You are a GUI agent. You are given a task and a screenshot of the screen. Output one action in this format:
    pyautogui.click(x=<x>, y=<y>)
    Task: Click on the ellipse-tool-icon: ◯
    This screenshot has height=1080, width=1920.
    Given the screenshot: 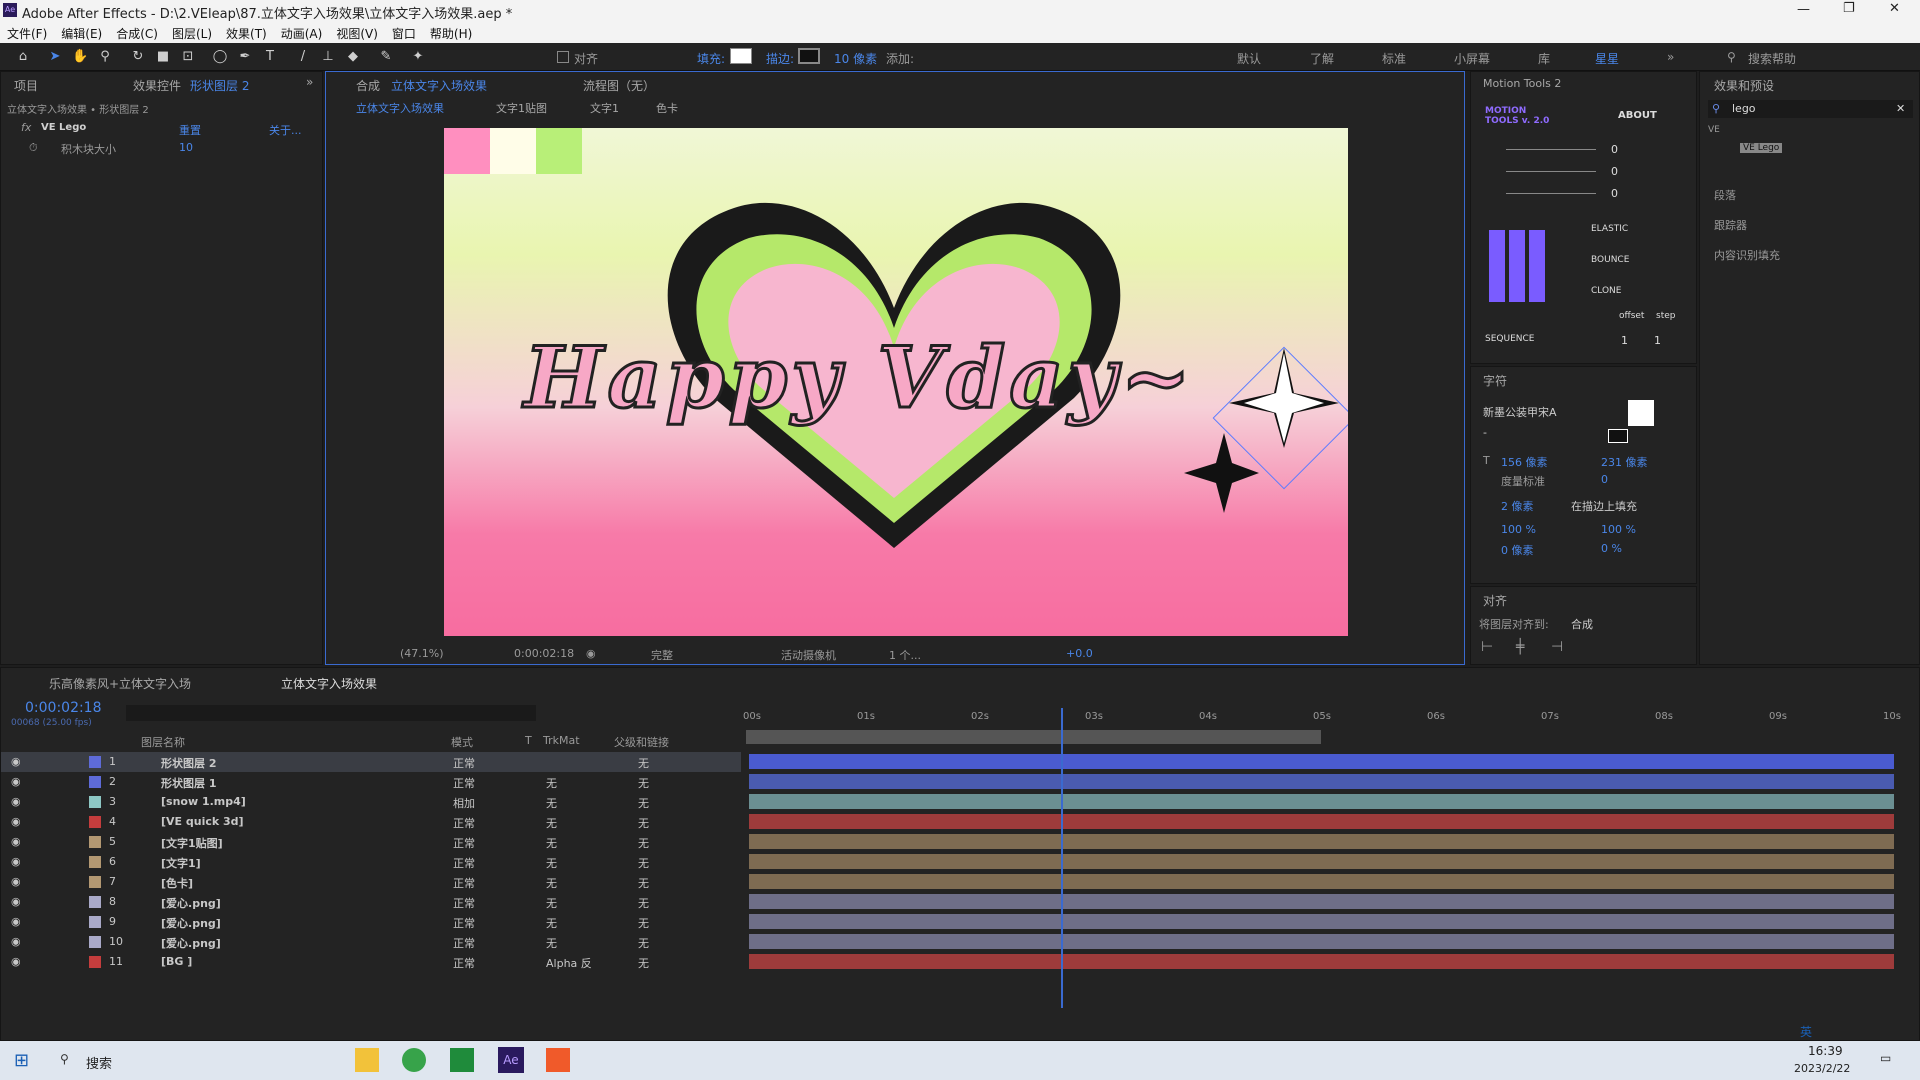 What is the action you would take?
    pyautogui.click(x=220, y=57)
    